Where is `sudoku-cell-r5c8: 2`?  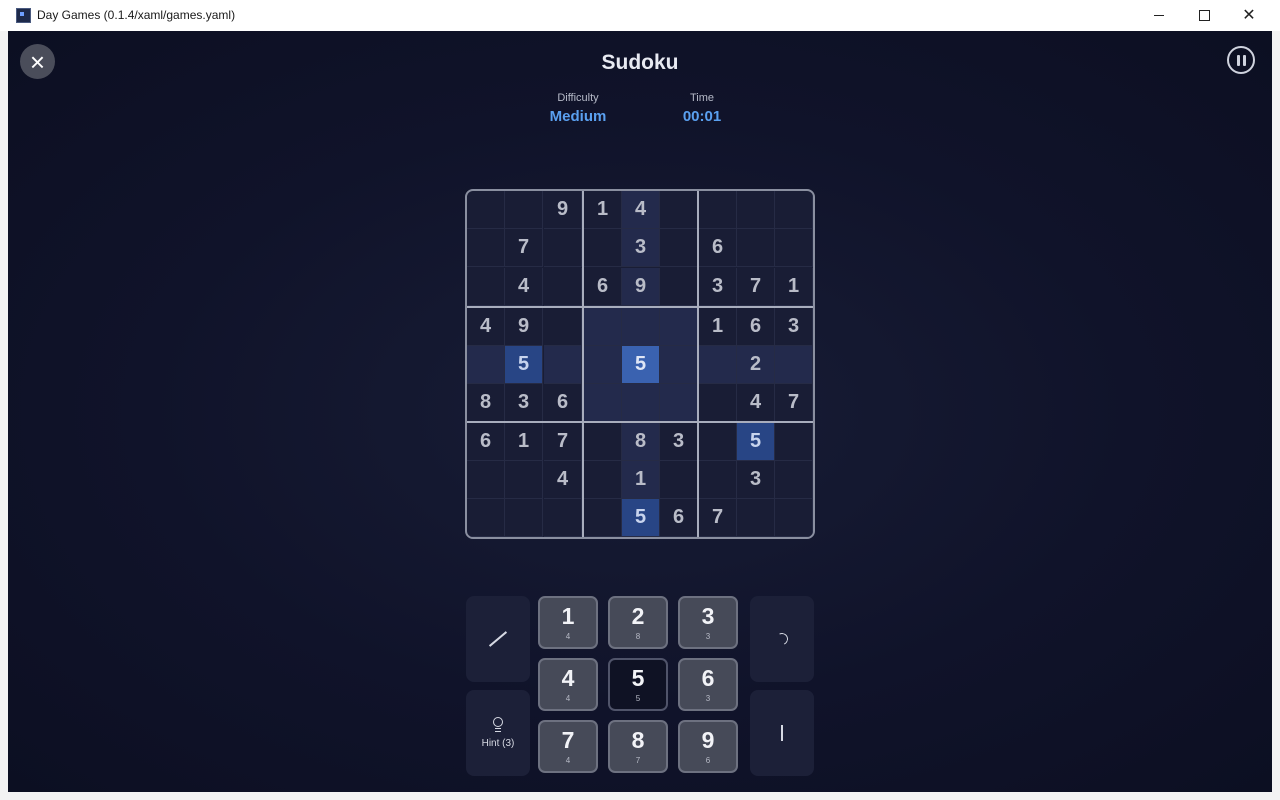 sudoku-cell-r5c8: 2 is located at coordinates (756, 365).